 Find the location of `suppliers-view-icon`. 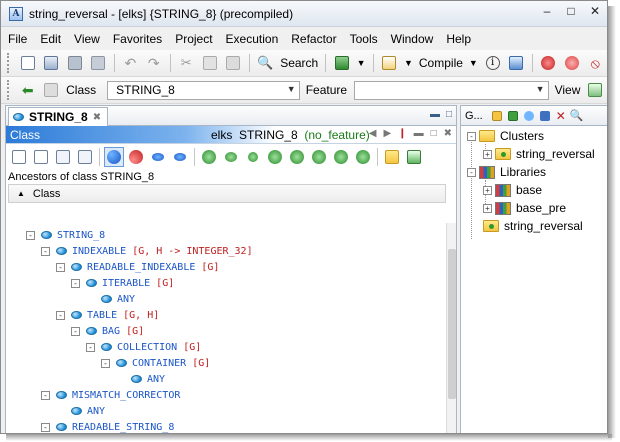

suppliers-view-icon is located at coordinates (180, 157).